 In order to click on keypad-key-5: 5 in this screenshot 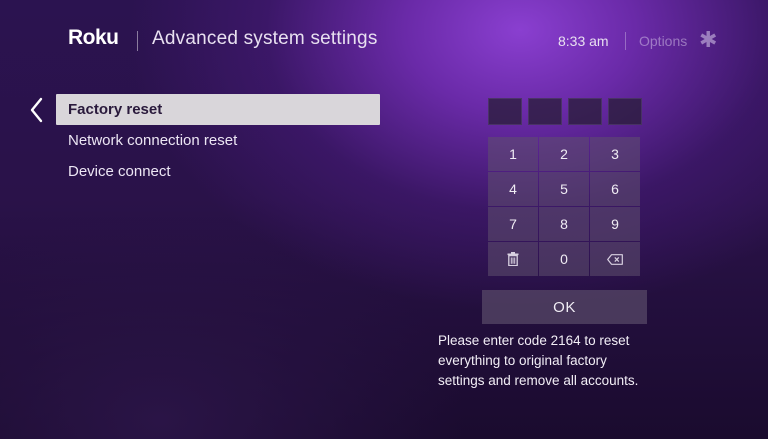, I will do `click(564, 189)`.